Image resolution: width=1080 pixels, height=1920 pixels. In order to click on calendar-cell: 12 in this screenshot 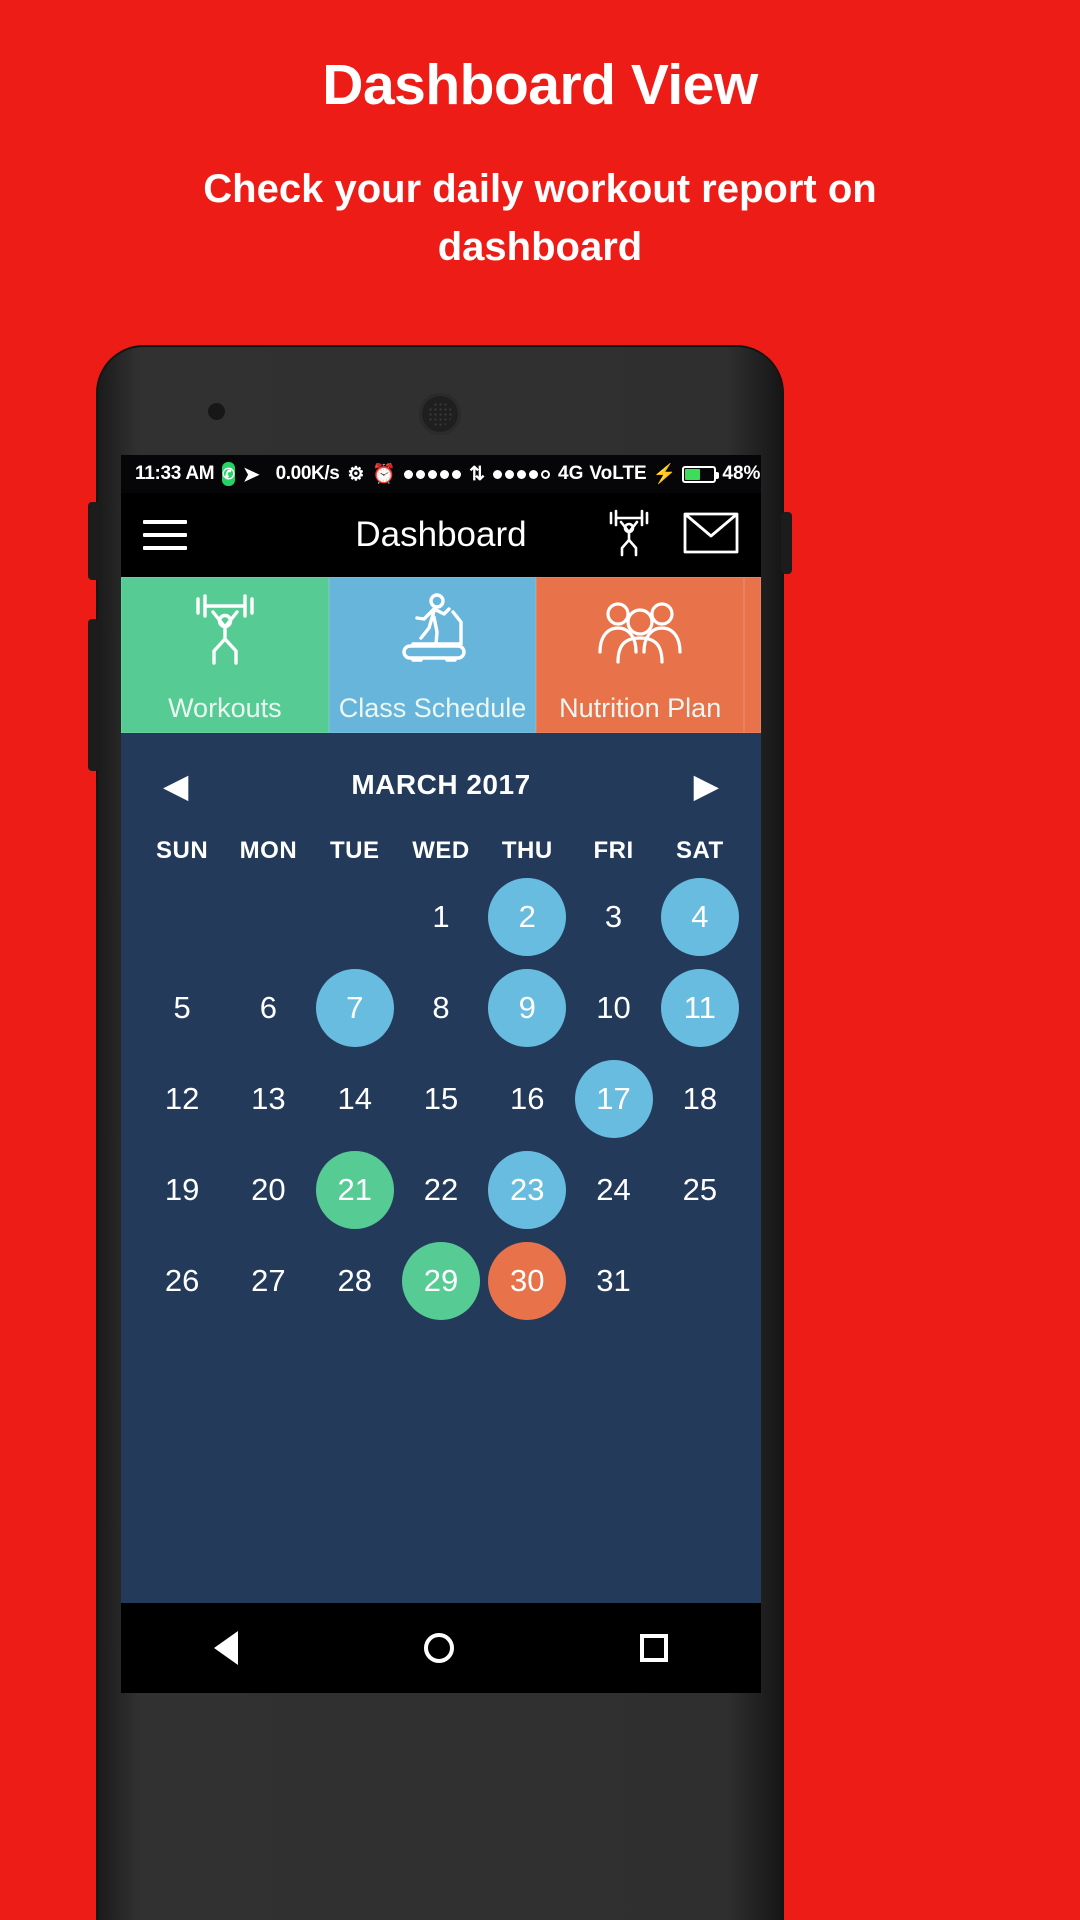, I will do `click(182, 1099)`.